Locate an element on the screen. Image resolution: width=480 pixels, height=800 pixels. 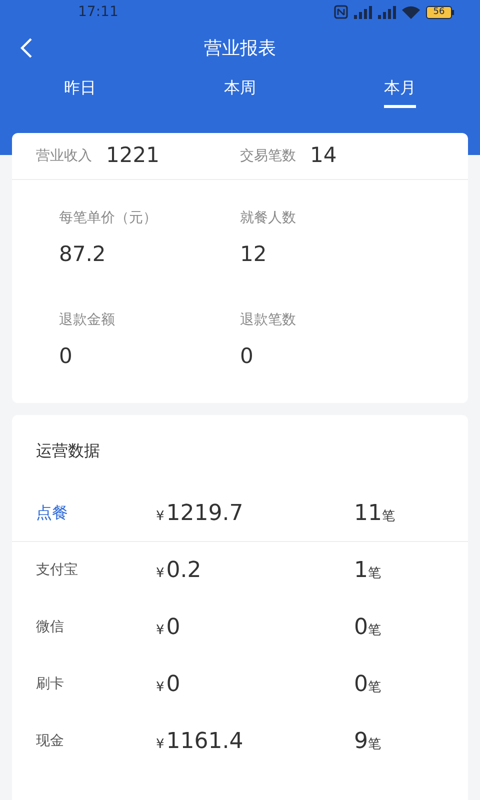
stat-label: 退款笔数 is located at coordinates (268, 320).